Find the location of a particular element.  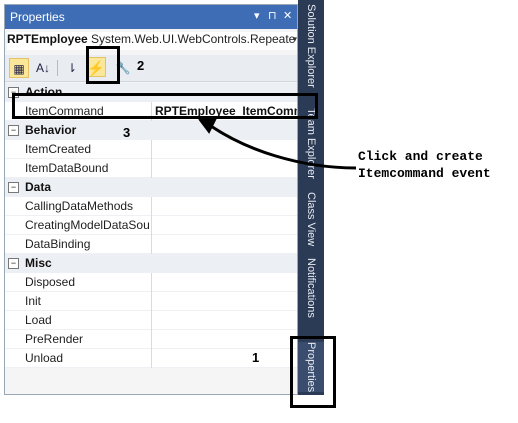

instruction-note: Click and create Itemcommand event is located at coordinates (424, 165).